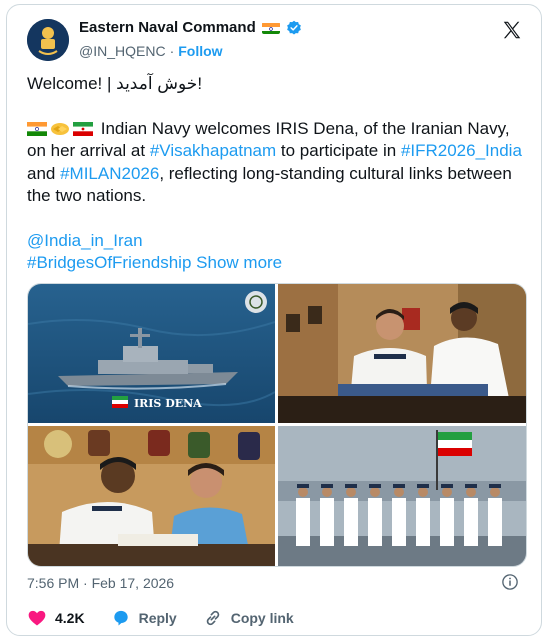  What do you see at coordinates (168, 403) in the screenshot?
I see `ship-caption: IRIS DENA` at bounding box center [168, 403].